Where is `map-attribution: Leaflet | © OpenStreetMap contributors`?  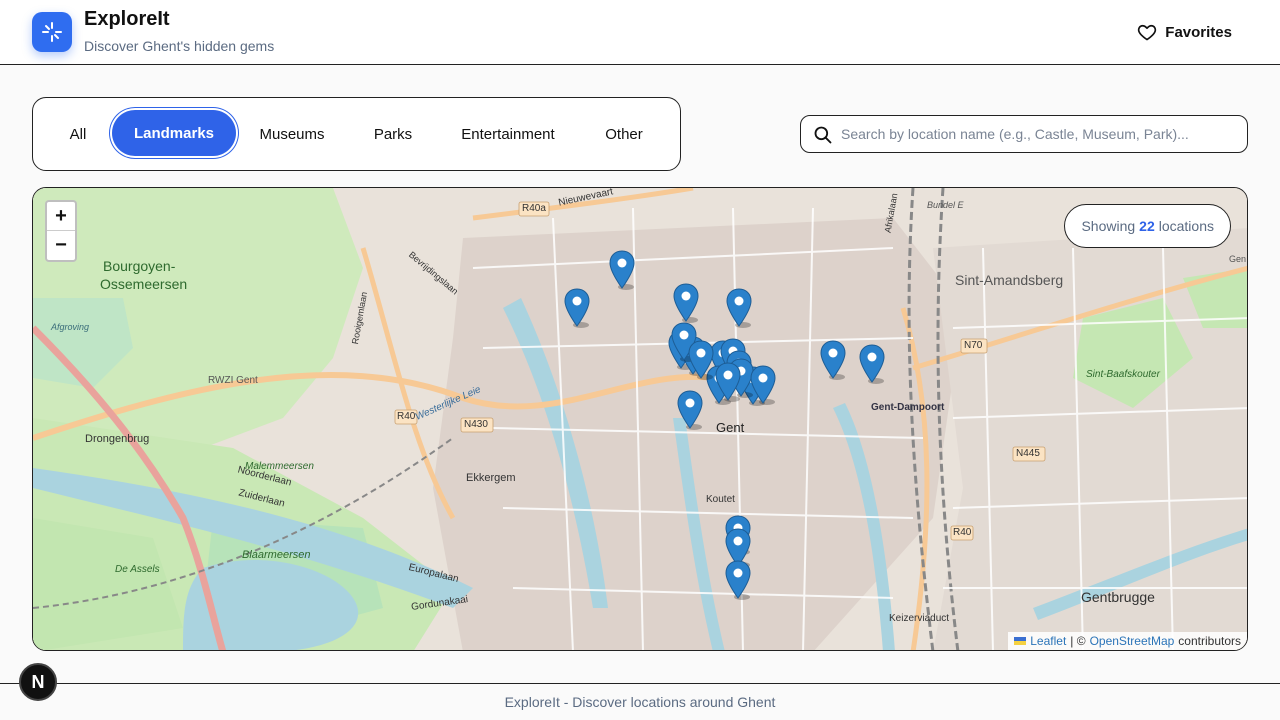 map-attribution: Leaflet | © OpenStreetMap contributors is located at coordinates (1127, 641).